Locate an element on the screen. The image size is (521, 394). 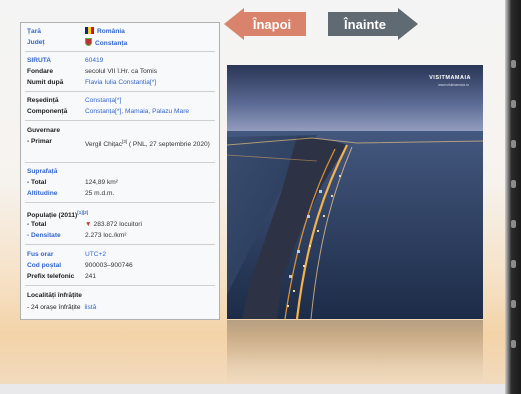
infobox-row-numit-dupa: Numit după Flavia Iulia Constantia[*] is located at coordinates (121, 82).